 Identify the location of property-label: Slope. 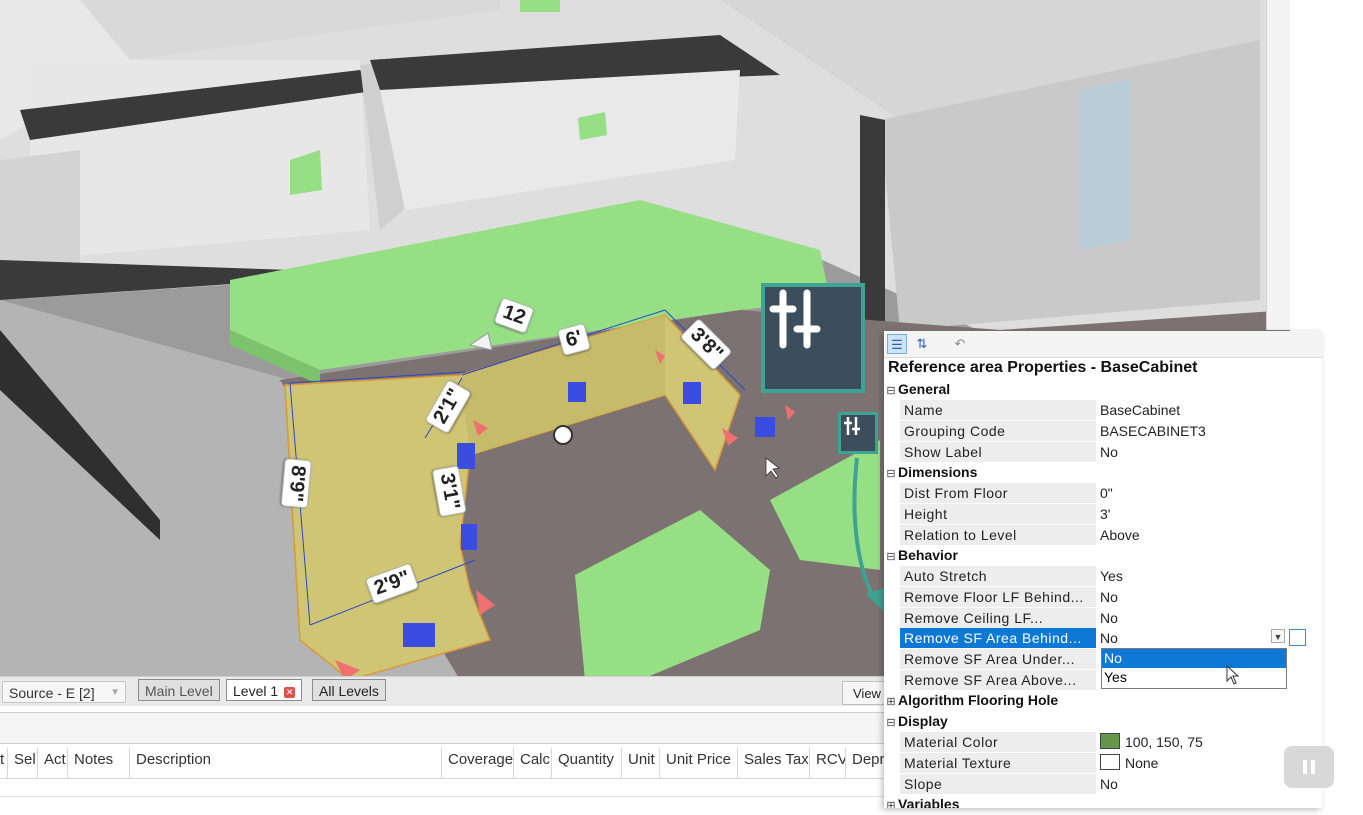
(998, 784).